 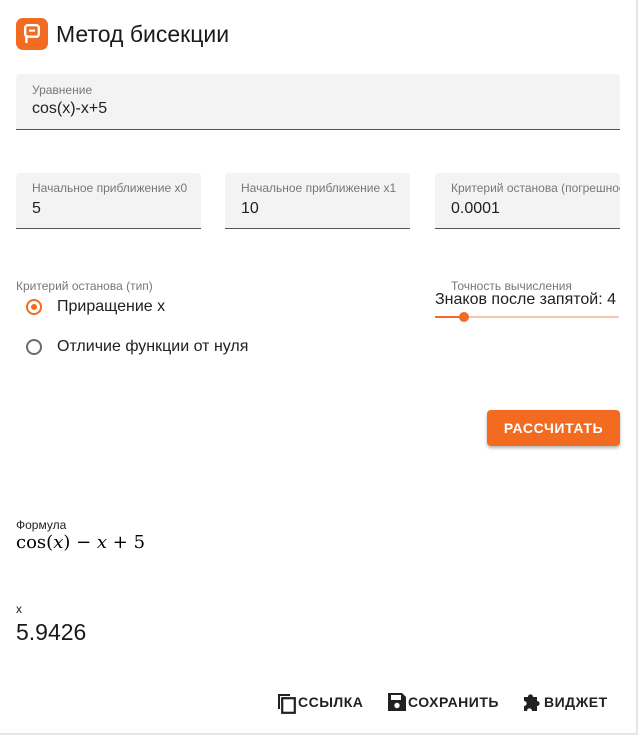 I want to click on widget-button: ВИДЖЕТ, so click(x=564, y=702).